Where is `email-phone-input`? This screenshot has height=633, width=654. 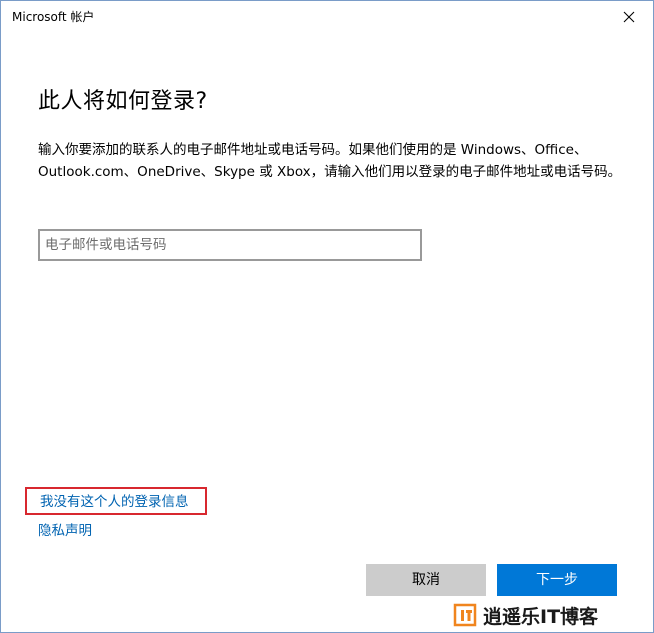 email-phone-input is located at coordinates (230, 245).